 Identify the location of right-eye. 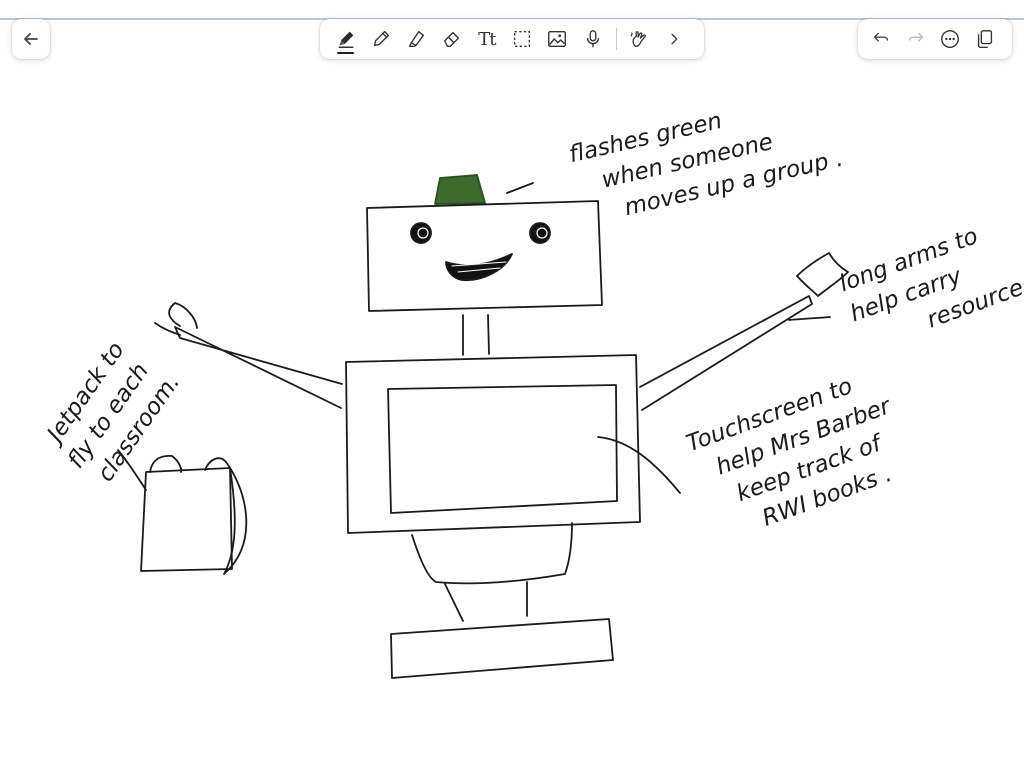
(540, 233).